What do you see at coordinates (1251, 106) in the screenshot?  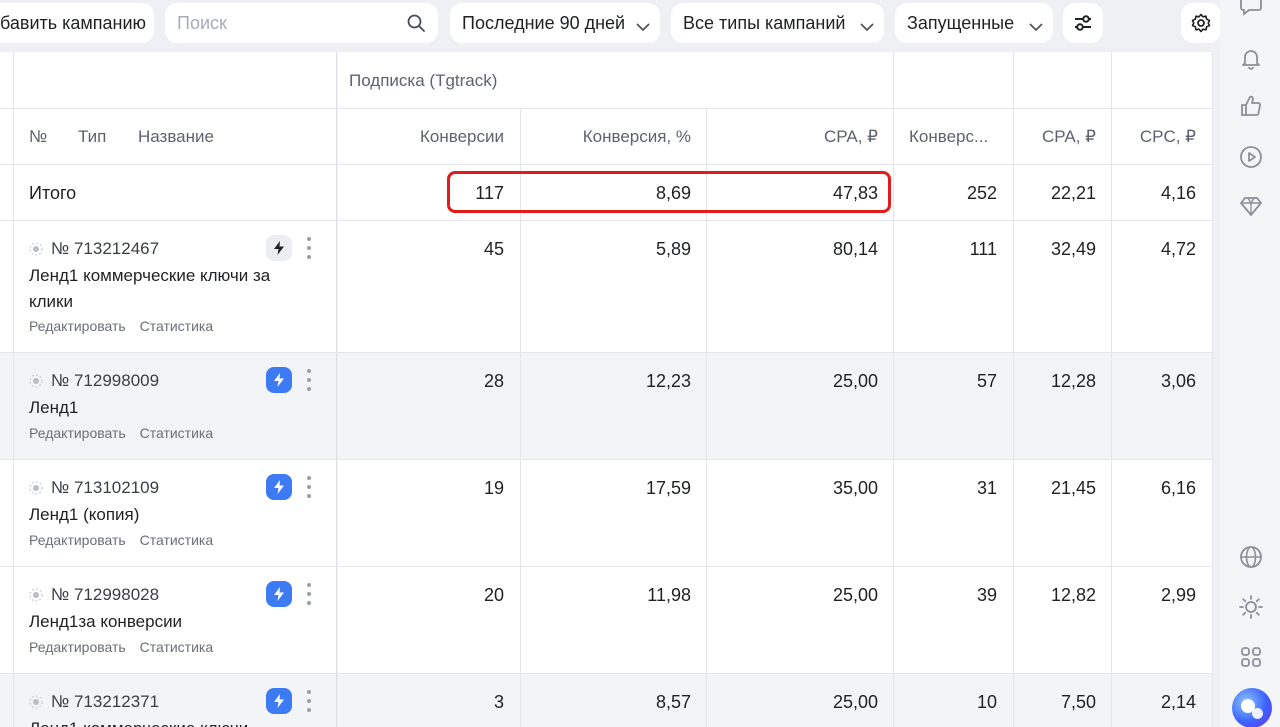 I see `thumbs-up-icon` at bounding box center [1251, 106].